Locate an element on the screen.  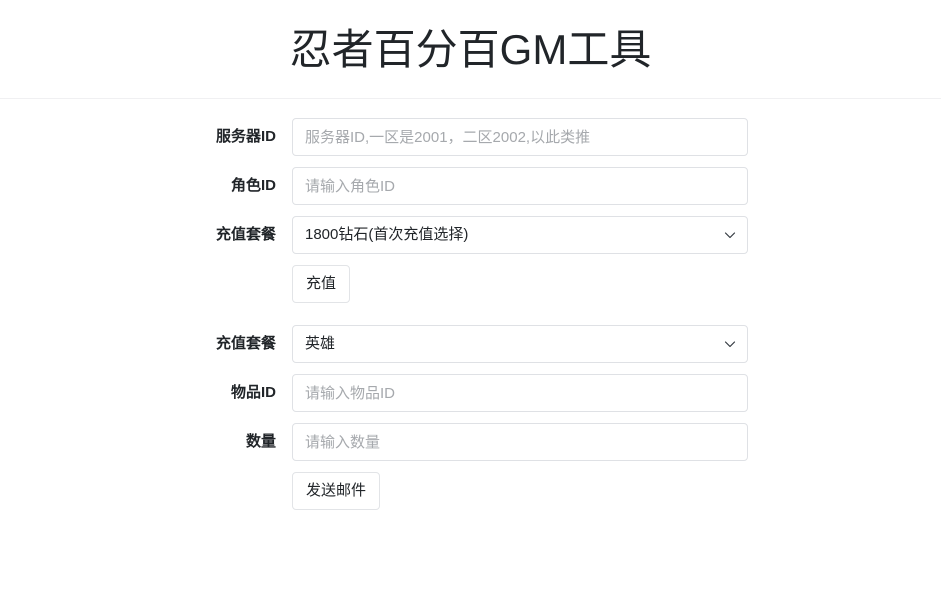
server-id-input is located at coordinates (520, 137).